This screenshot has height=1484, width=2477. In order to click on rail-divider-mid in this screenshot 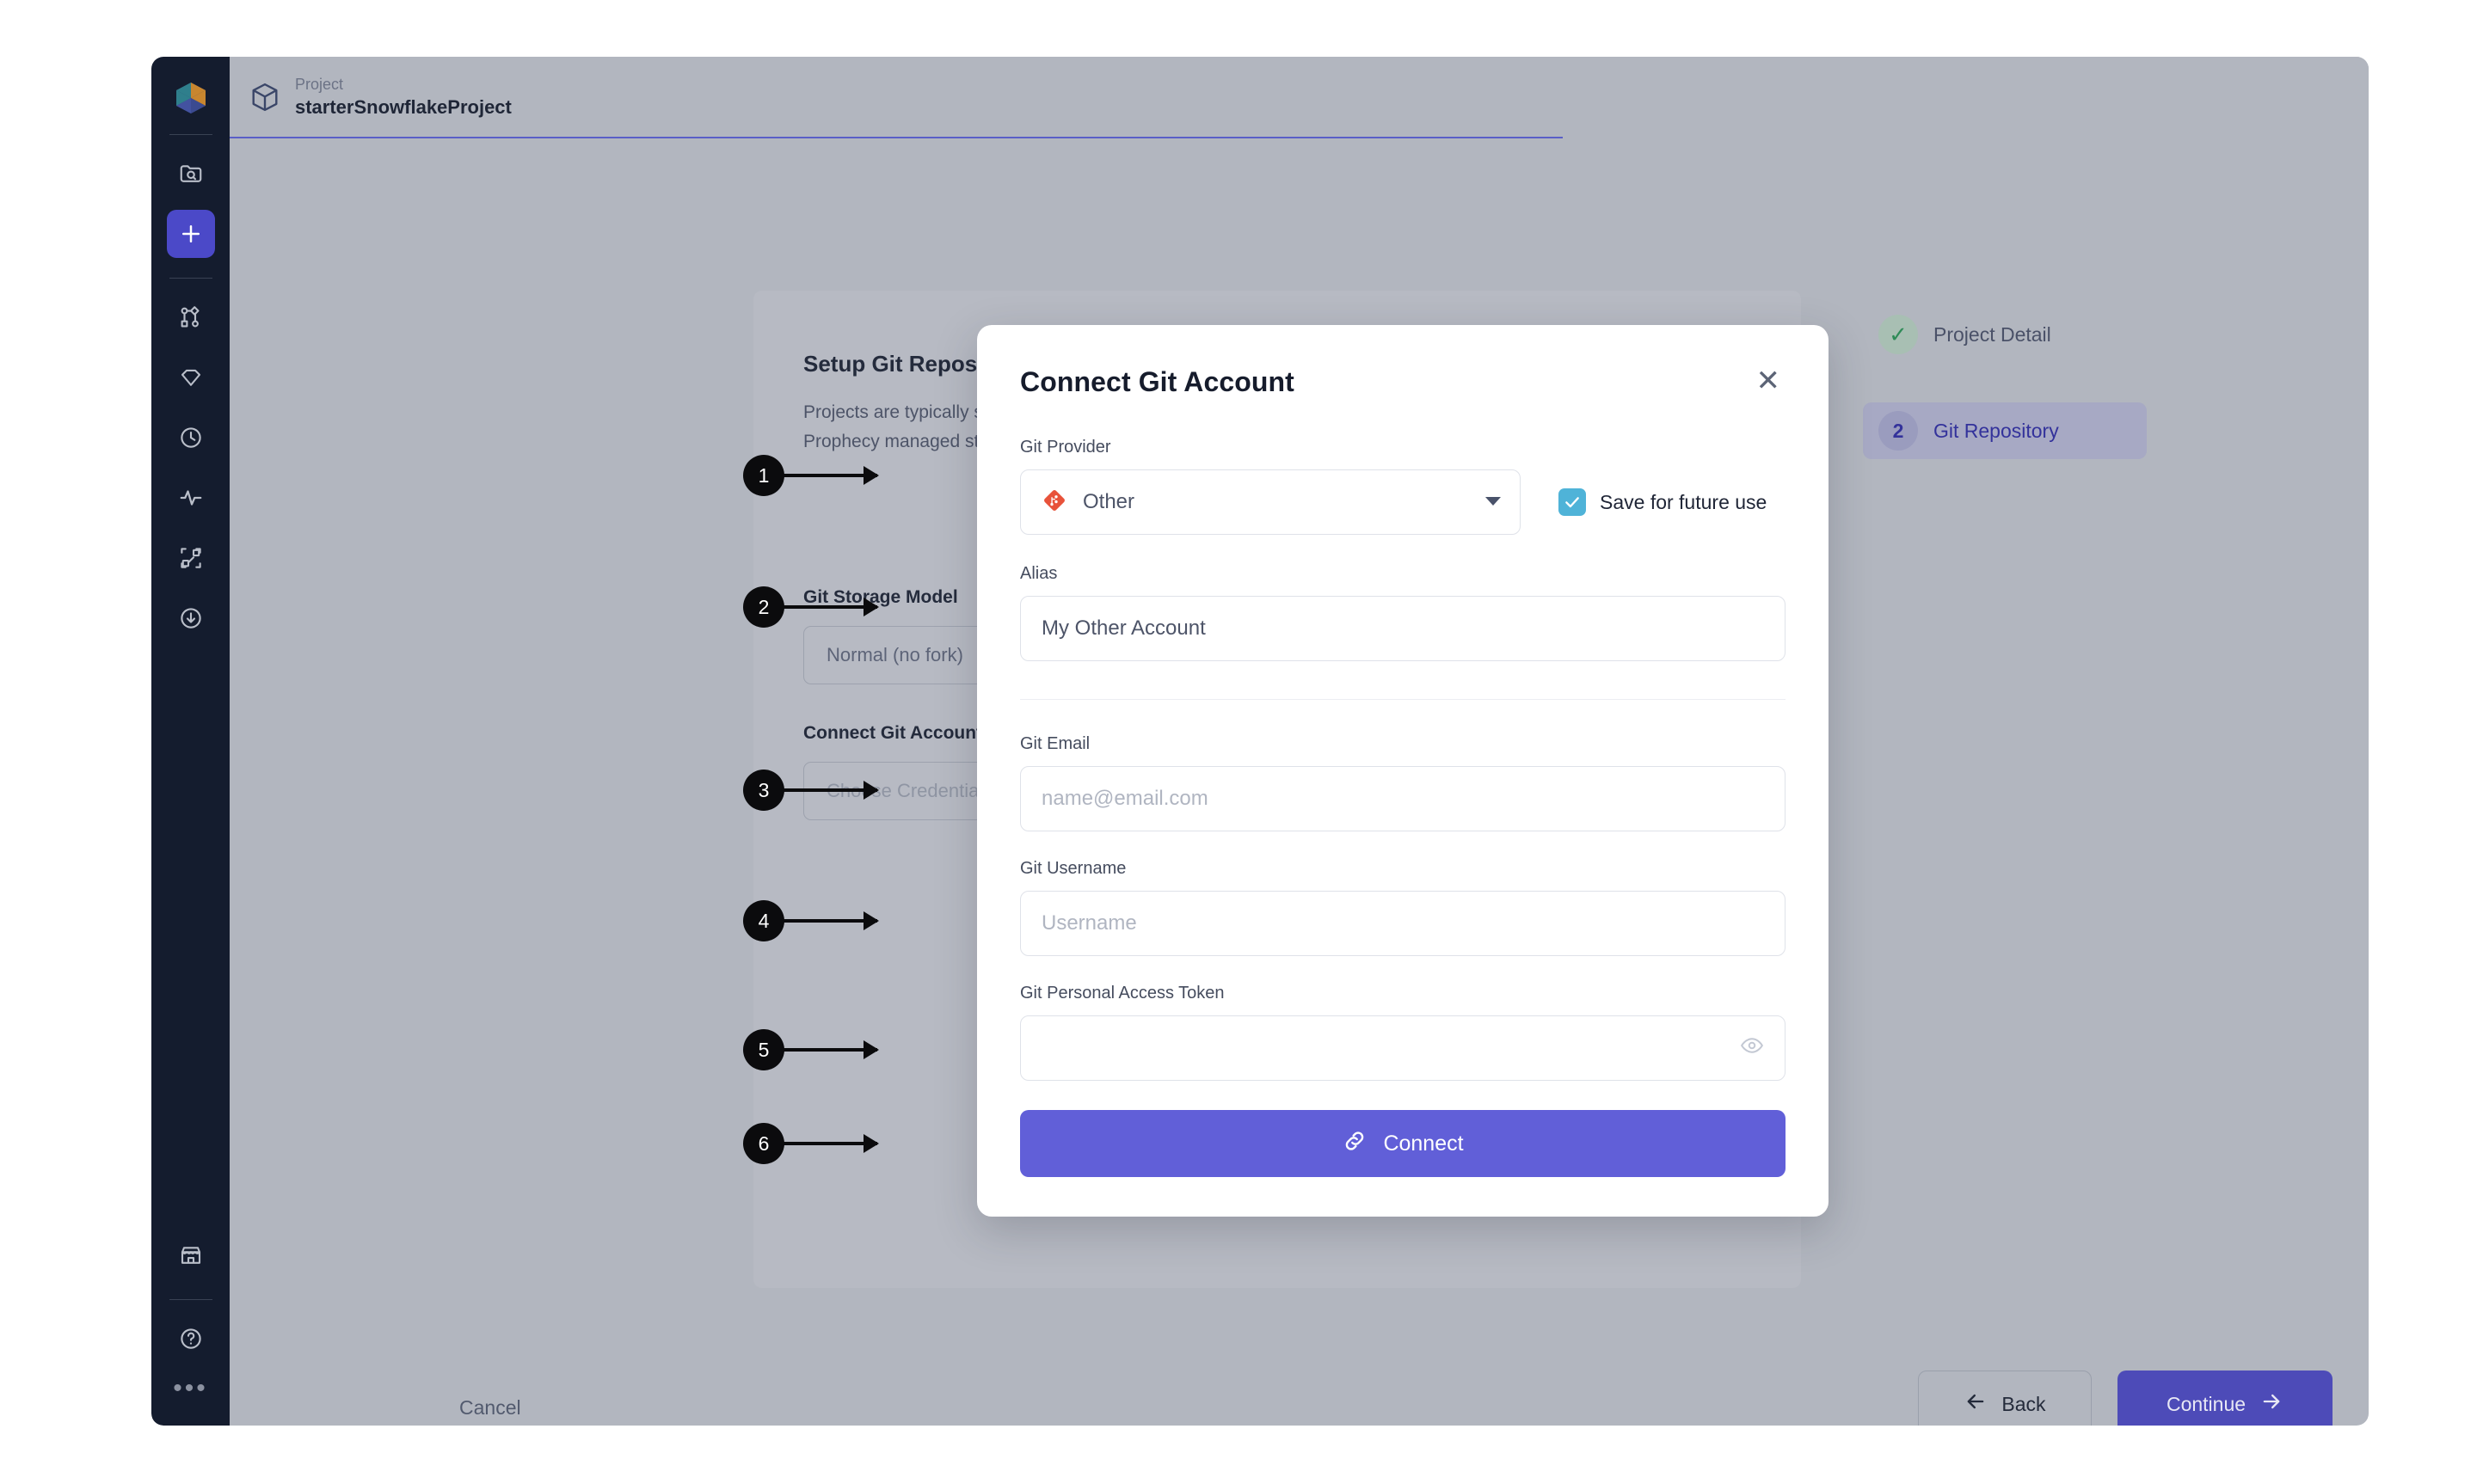, I will do `click(191, 278)`.